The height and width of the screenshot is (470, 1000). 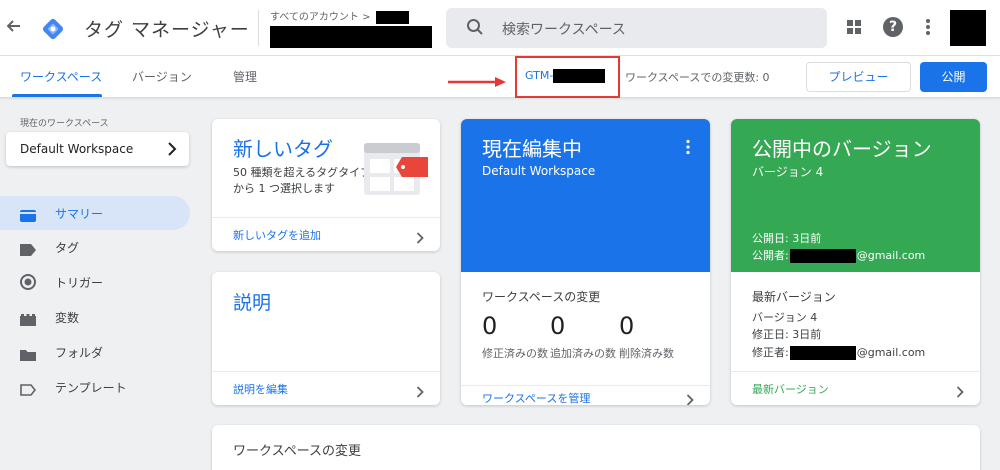 What do you see at coordinates (28, 388) in the screenshot?
I see `template-icon` at bounding box center [28, 388].